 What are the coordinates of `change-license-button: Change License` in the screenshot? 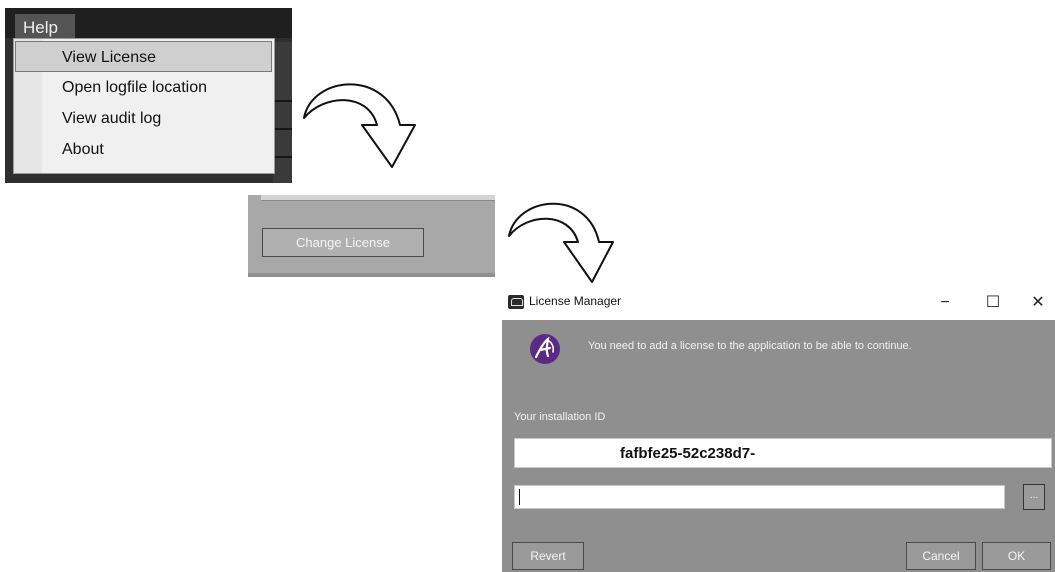 It's located at (343, 242).